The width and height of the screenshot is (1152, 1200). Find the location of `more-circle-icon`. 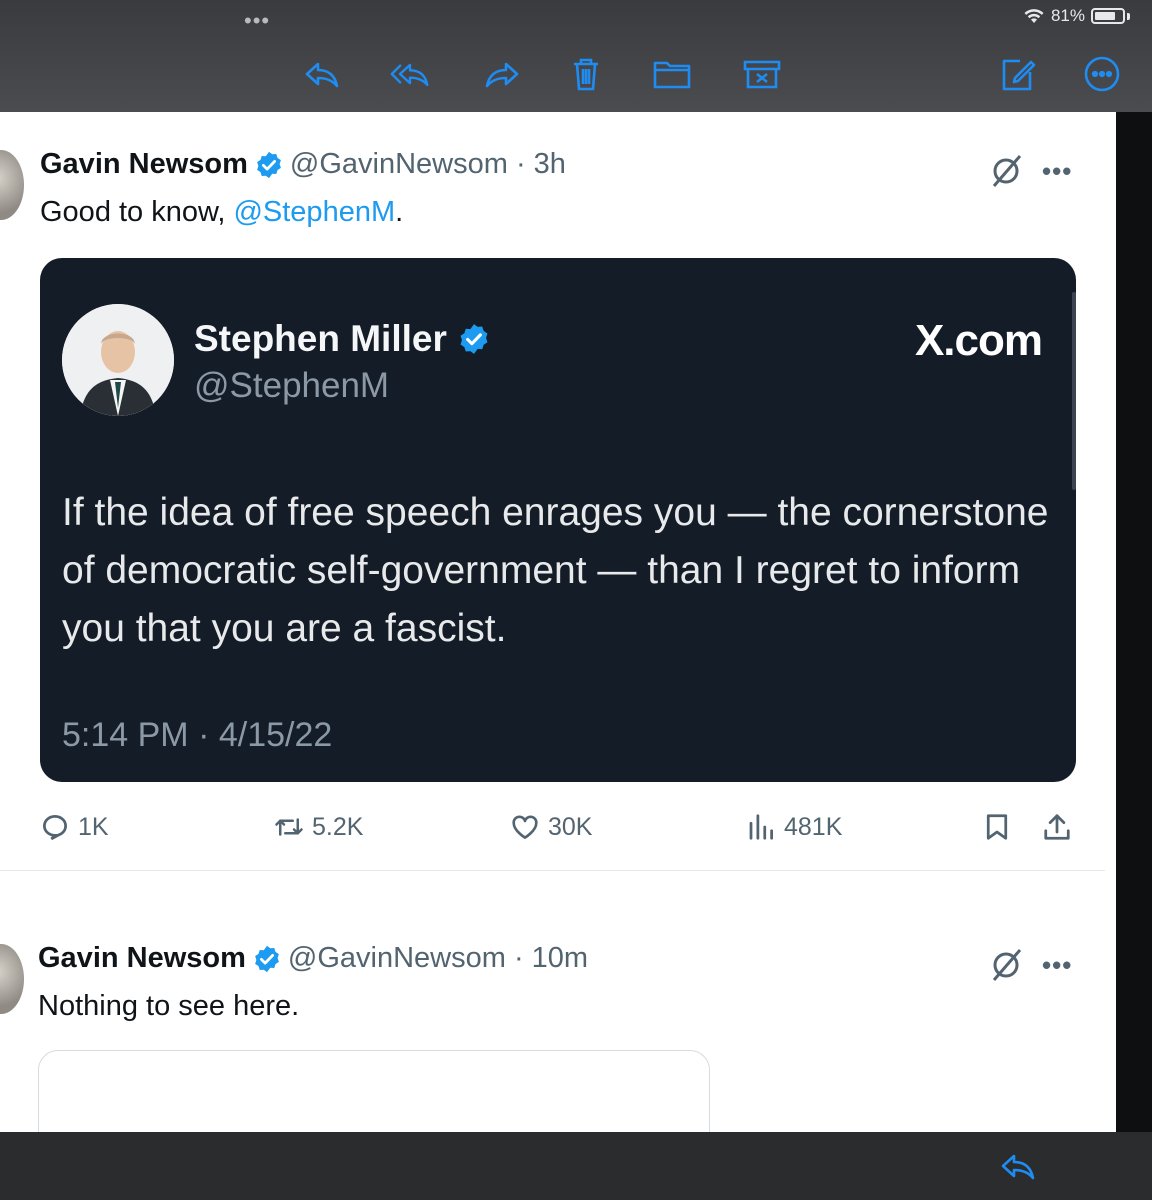

more-circle-icon is located at coordinates (1102, 74).